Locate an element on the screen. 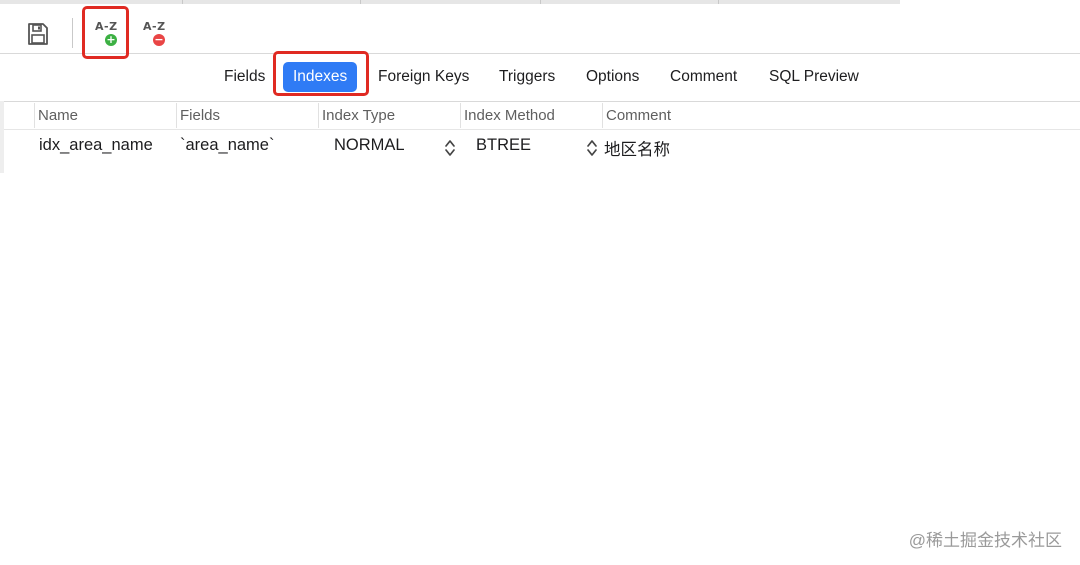  index-fields-cell: `area_name` is located at coordinates (227, 145).